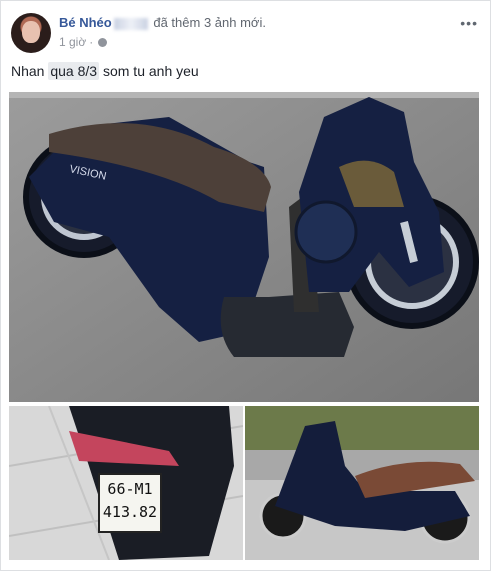  What do you see at coordinates (74, 71) in the screenshot?
I see `tagged-text: qua 8/3` at bounding box center [74, 71].